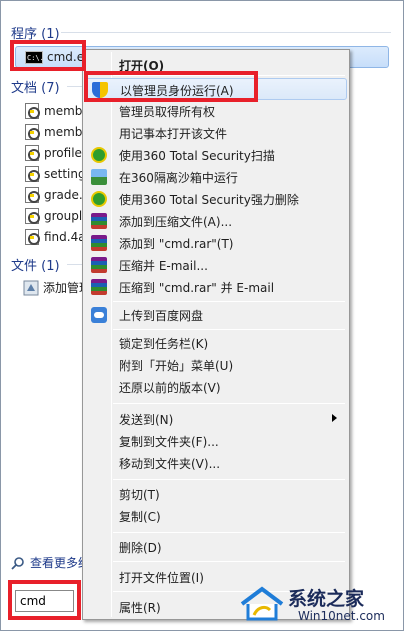  Describe the element at coordinates (167, 112) in the screenshot. I see `menu-item-label: 管理员取得所有权` at that location.